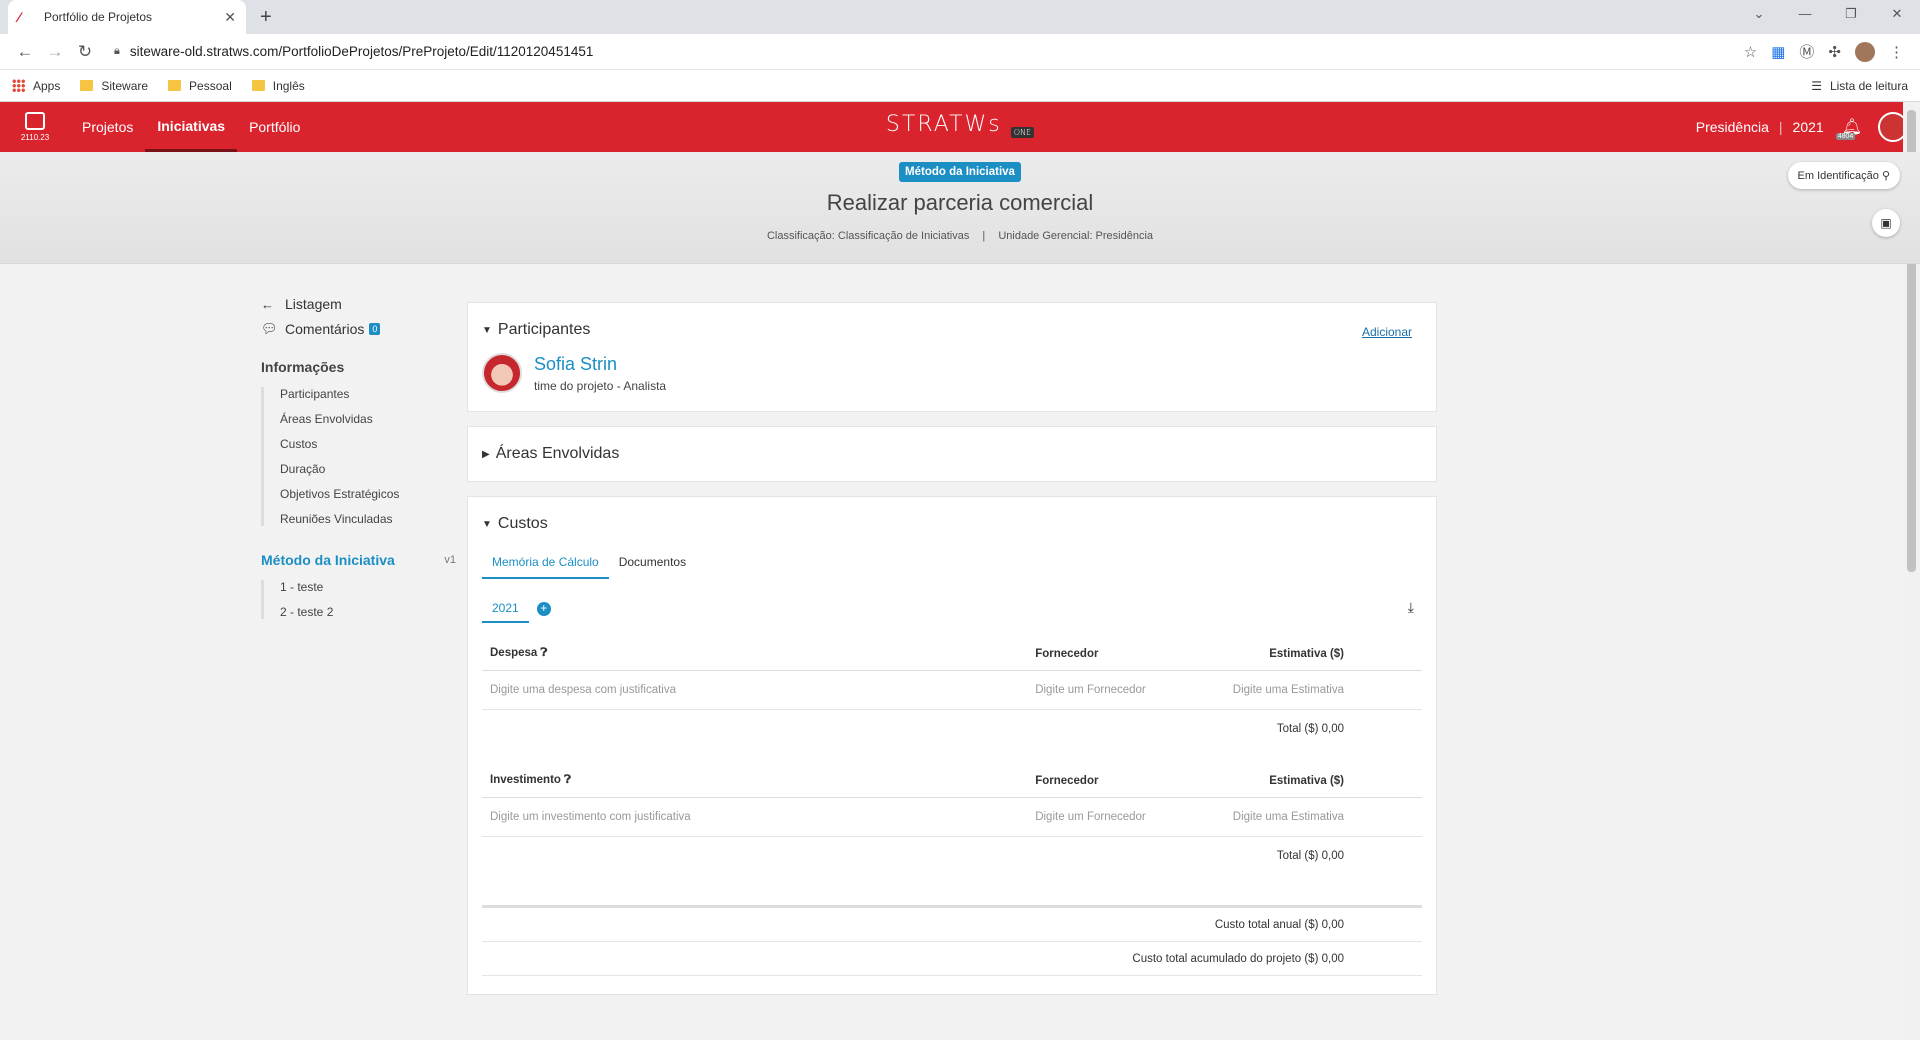  Describe the element at coordinates (1778, 52) in the screenshot. I see `grid-extension-icon: ▦` at that location.